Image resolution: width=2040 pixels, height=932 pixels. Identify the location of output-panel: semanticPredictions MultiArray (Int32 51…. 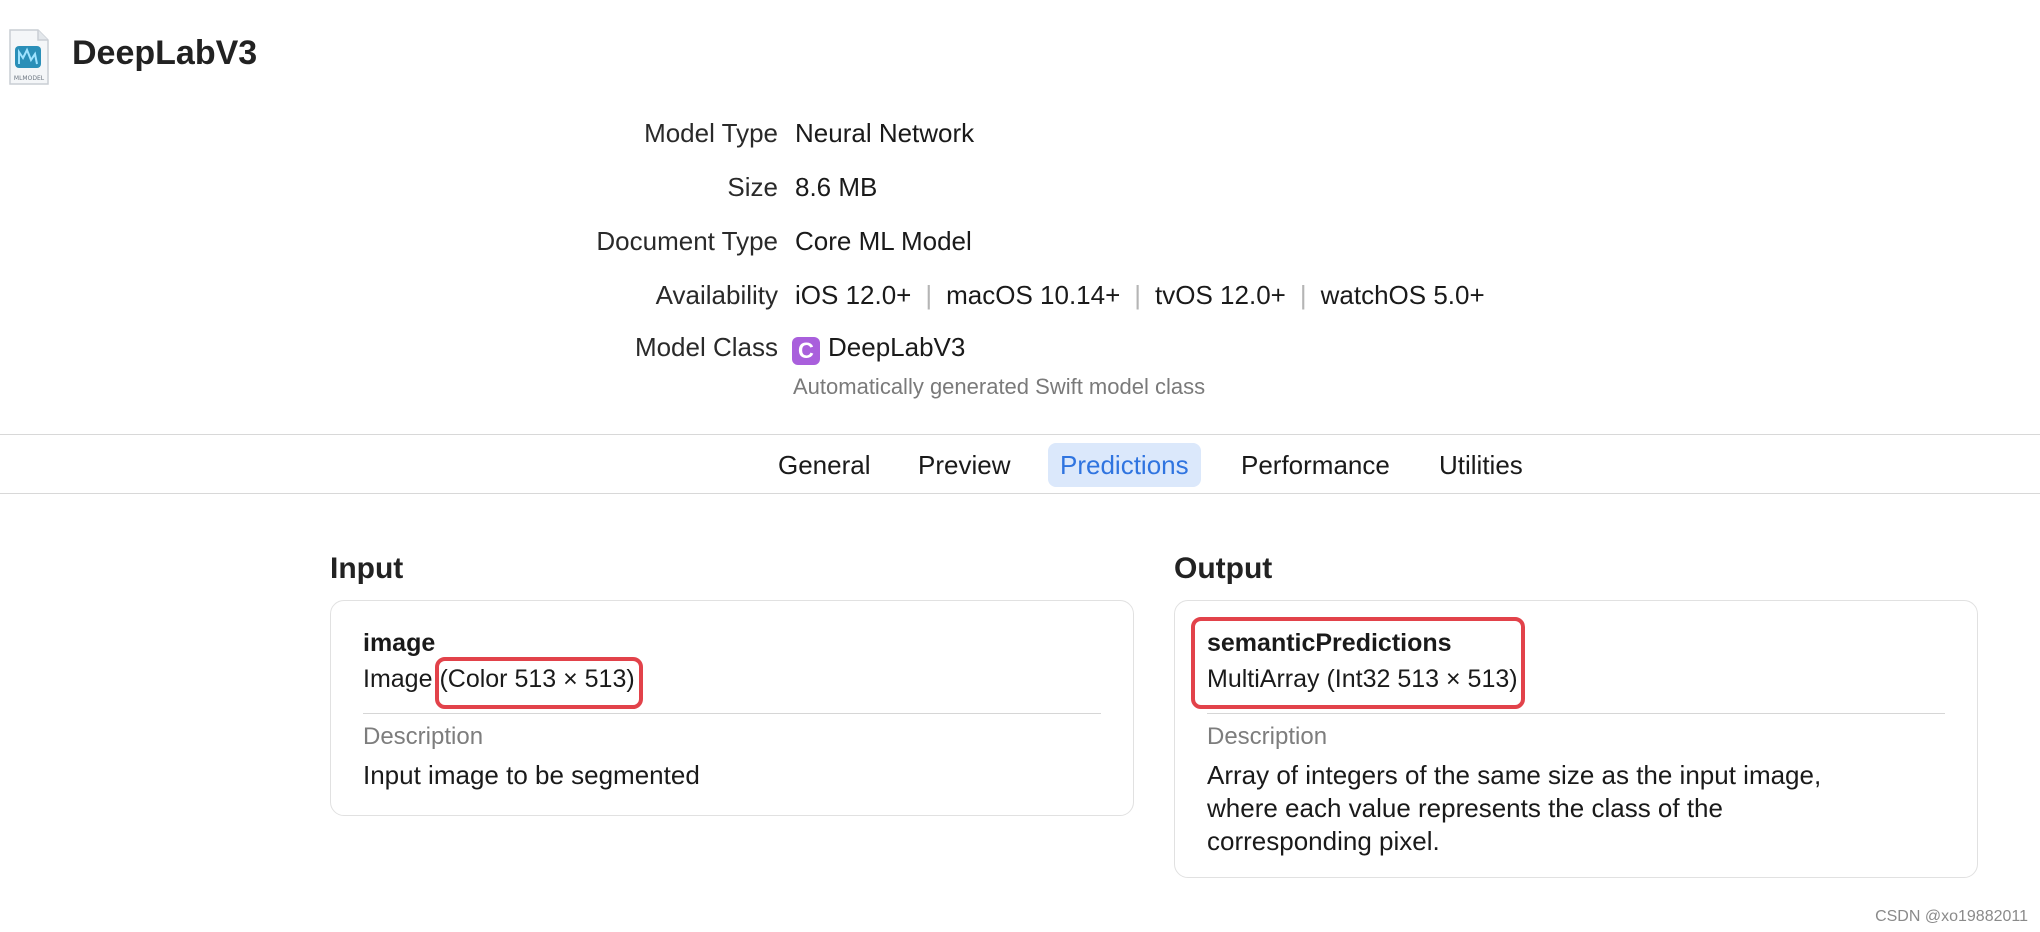
(1576, 739).